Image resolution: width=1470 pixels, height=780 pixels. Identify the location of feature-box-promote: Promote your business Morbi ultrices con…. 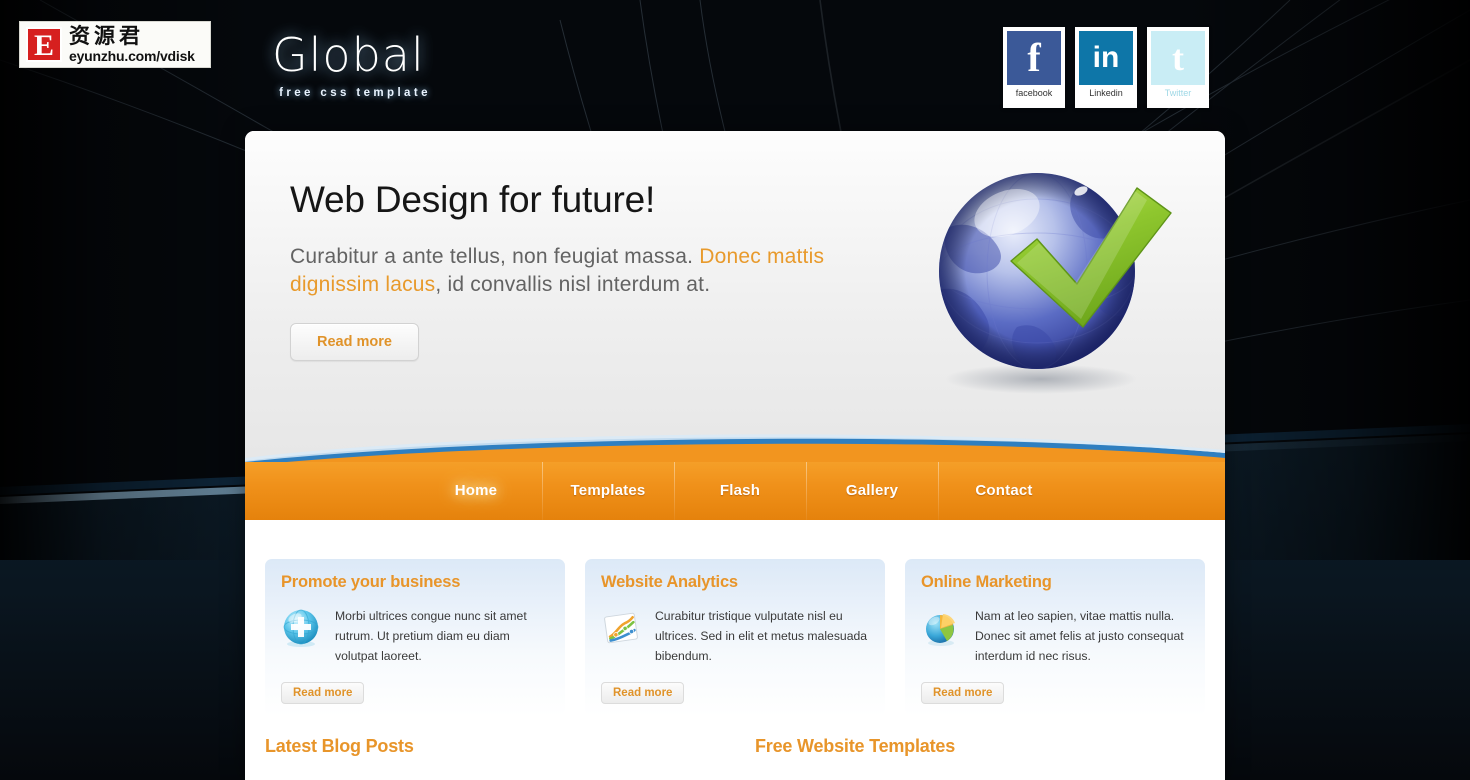
(415, 637).